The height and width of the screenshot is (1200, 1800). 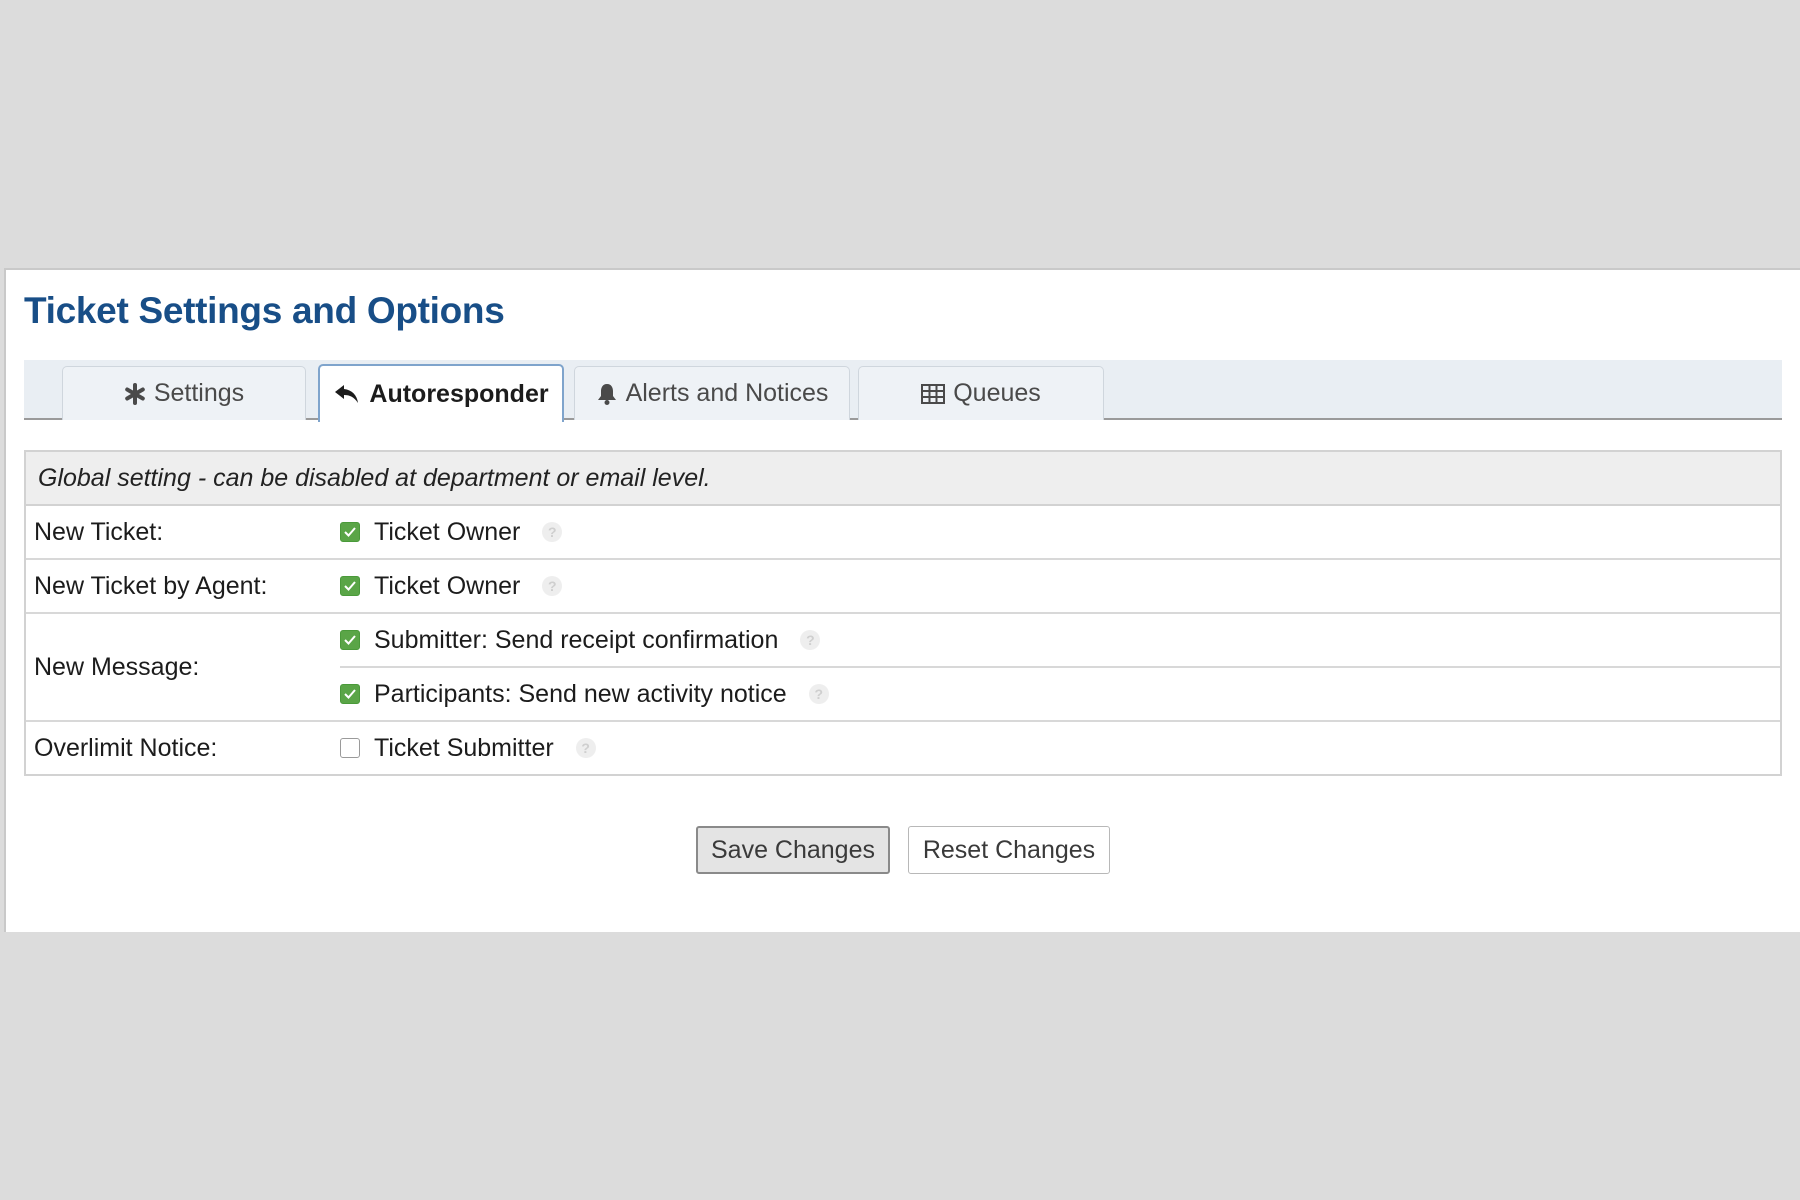 What do you see at coordinates (459, 393) in the screenshot?
I see `tab-autoresponder-label: Autoresponder` at bounding box center [459, 393].